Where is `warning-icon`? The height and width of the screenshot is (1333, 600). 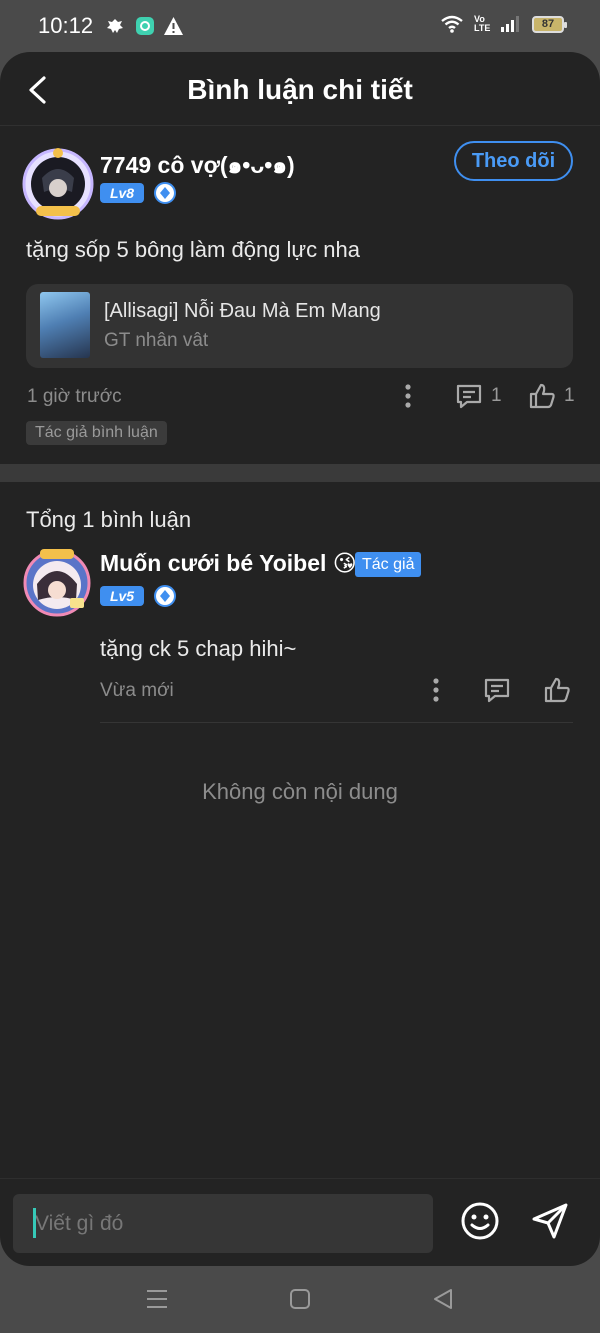 warning-icon is located at coordinates (173, 26).